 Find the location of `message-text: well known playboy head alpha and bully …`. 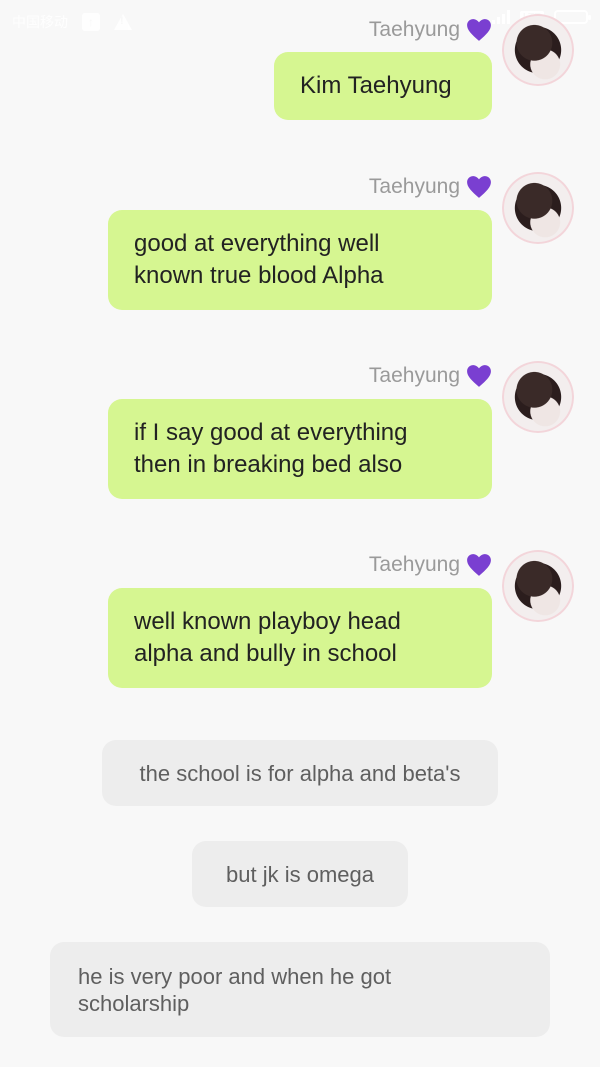

message-text: well known playboy head alpha and bully … is located at coordinates (267, 637).